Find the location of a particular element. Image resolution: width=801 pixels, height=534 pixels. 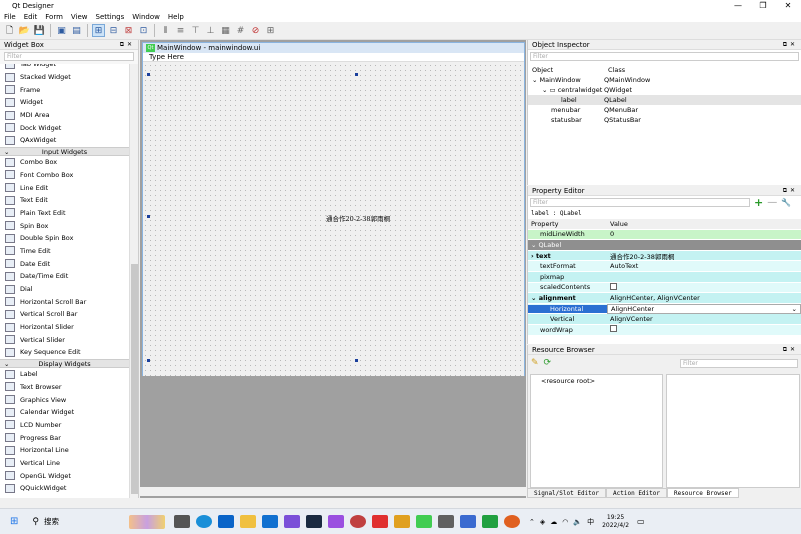

layout-vertical-splitter-icon: ⊥ is located at coordinates (210, 30).